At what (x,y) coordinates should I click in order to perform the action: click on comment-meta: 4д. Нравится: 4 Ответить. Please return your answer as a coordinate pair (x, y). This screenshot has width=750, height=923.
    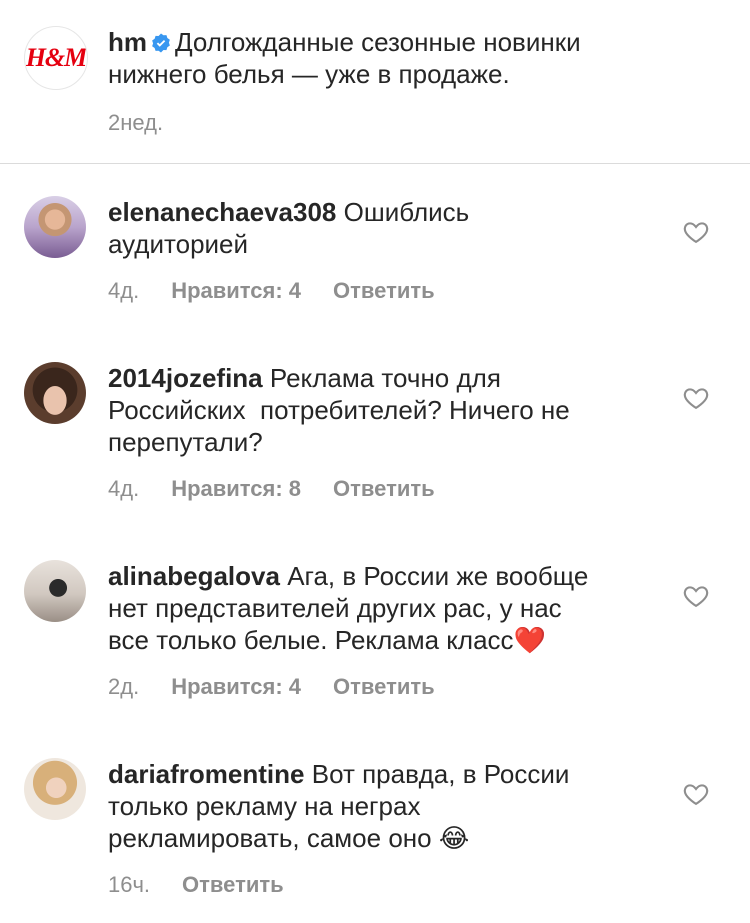
    Looking at the image, I should click on (287, 291).